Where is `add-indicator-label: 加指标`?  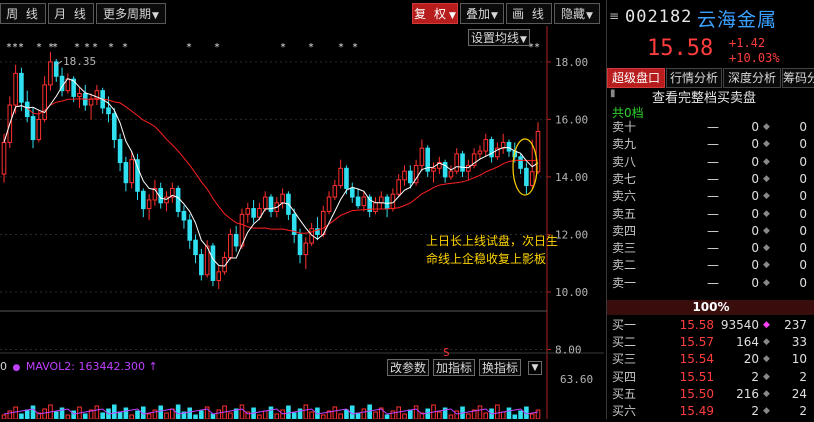 add-indicator-label: 加指标 is located at coordinates (453, 368).